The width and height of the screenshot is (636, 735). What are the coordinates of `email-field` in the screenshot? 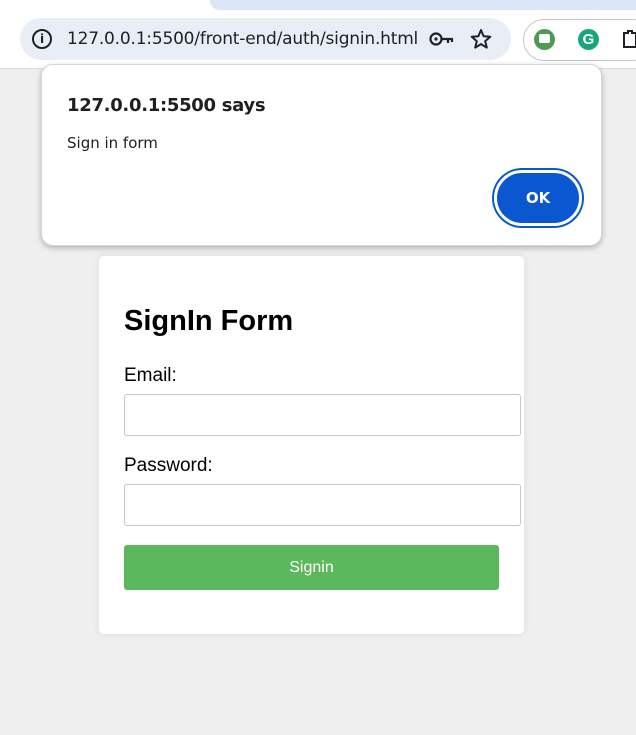 It's located at (322, 415).